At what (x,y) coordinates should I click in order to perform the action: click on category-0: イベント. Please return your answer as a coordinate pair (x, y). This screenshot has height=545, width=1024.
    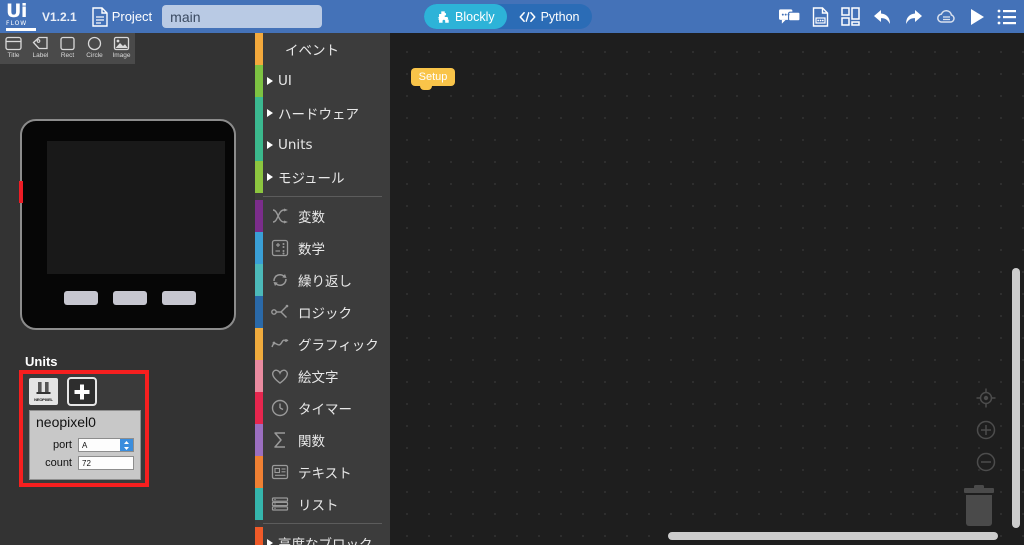
    Looking at the image, I should click on (322, 49).